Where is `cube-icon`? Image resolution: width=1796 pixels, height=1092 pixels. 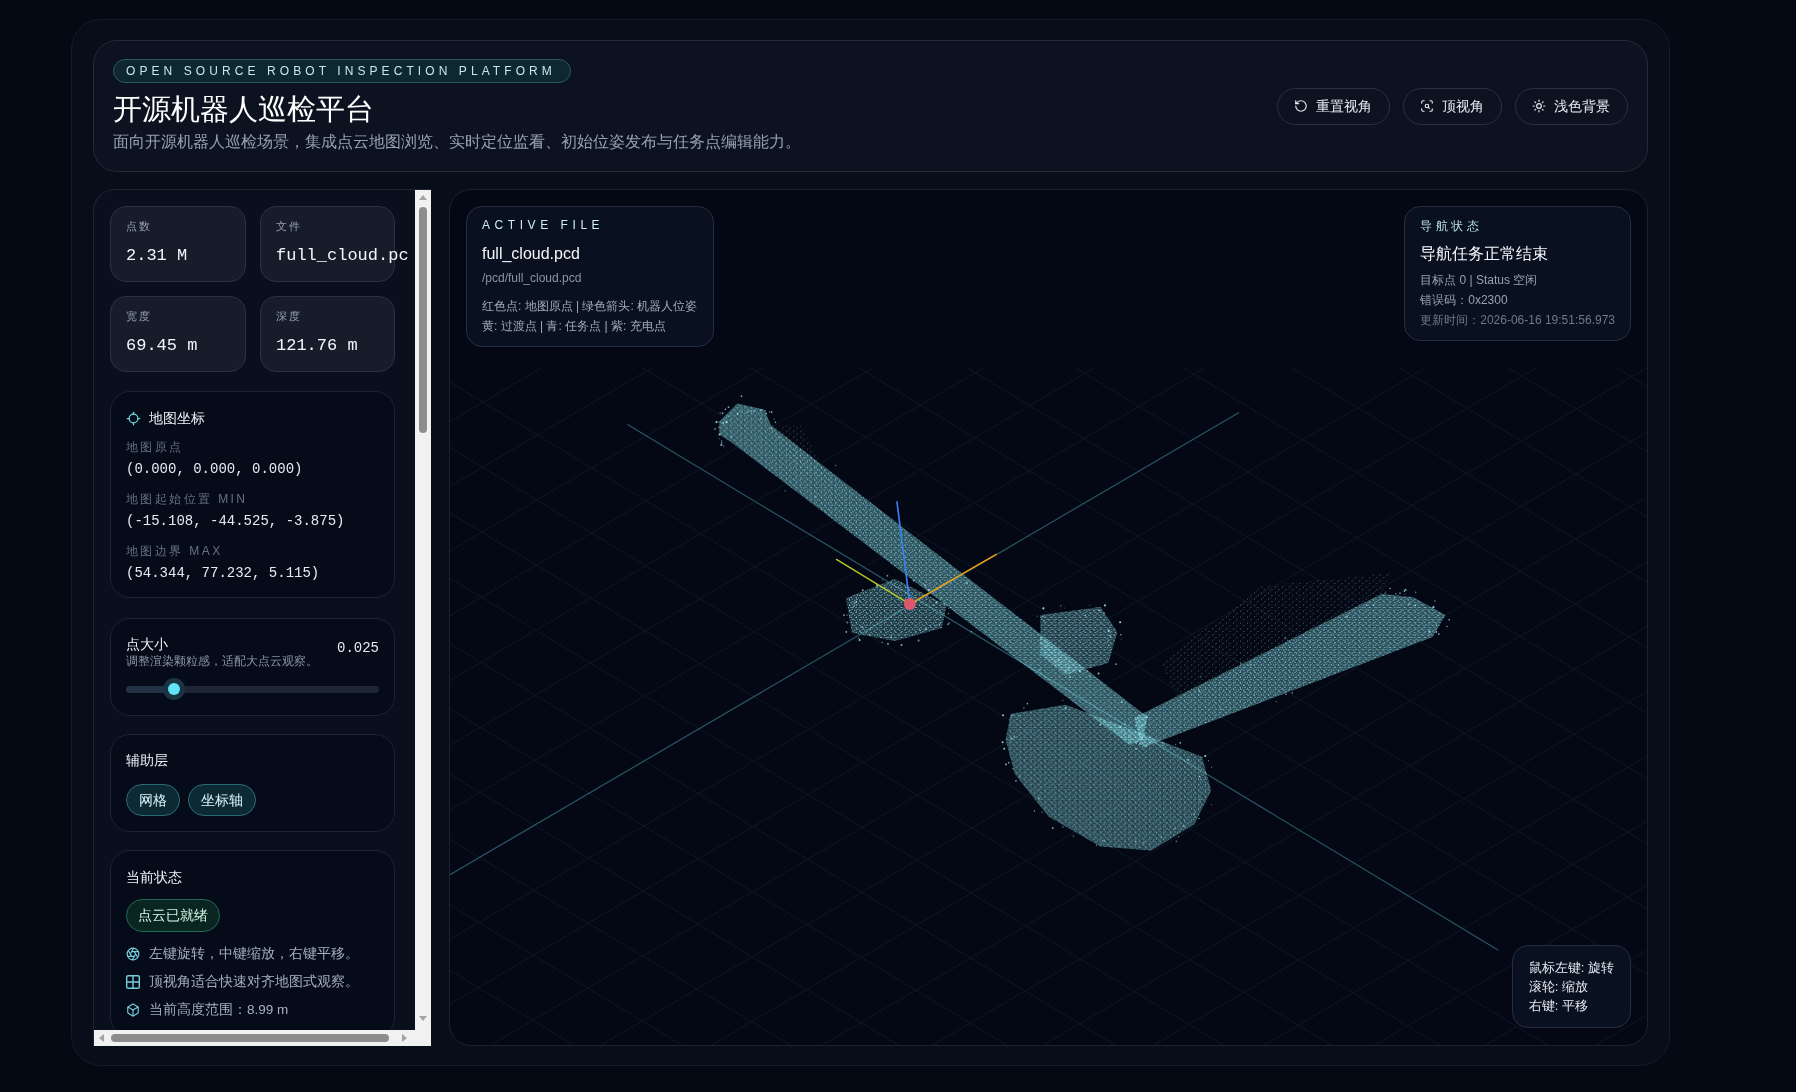 cube-icon is located at coordinates (133, 1010).